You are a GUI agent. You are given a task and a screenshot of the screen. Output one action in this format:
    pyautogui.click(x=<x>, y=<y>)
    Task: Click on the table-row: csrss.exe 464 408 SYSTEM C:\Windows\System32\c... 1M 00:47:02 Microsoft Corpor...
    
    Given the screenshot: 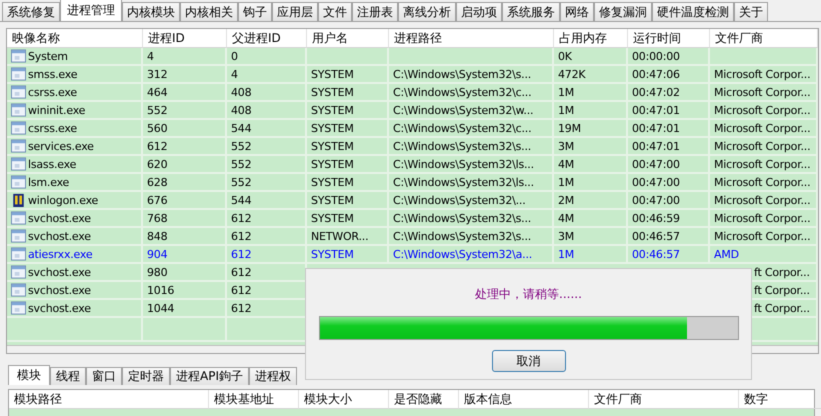 What is the action you would take?
    pyautogui.click(x=412, y=93)
    